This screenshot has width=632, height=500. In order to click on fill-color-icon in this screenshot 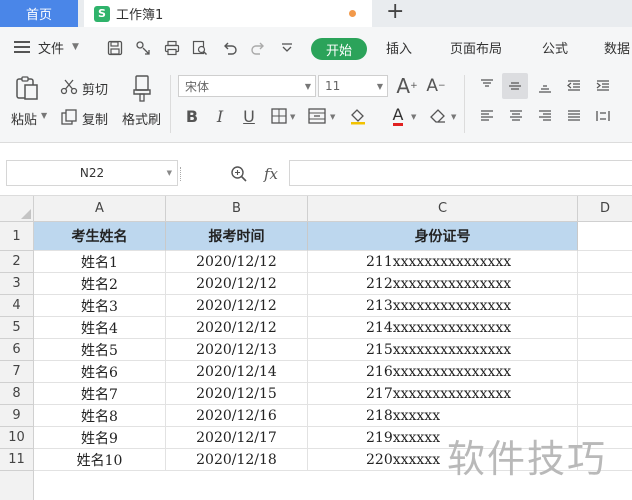, I will do `click(358, 116)`.